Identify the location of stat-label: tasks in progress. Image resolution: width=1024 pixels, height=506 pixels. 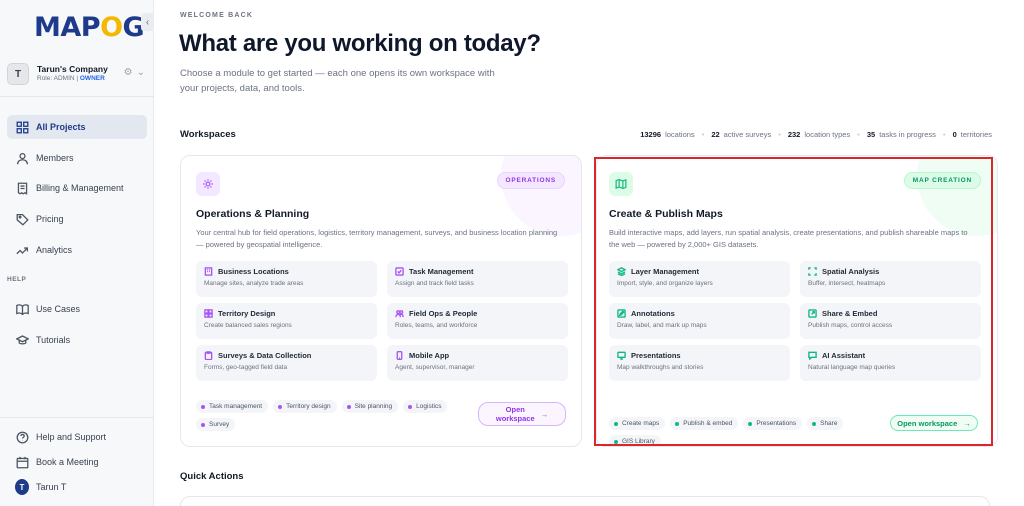
(907, 134).